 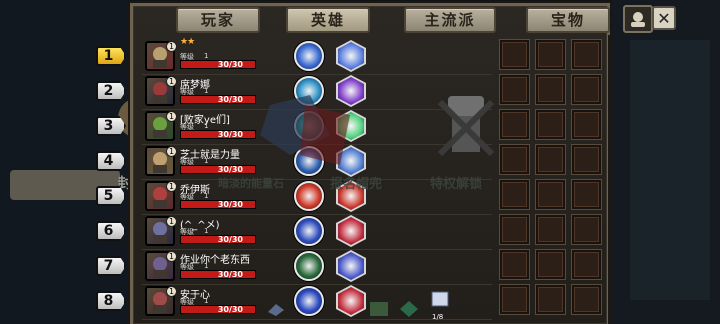 What do you see at coordinates (610, 179) in the screenshot?
I see `scrollbar` at bounding box center [610, 179].